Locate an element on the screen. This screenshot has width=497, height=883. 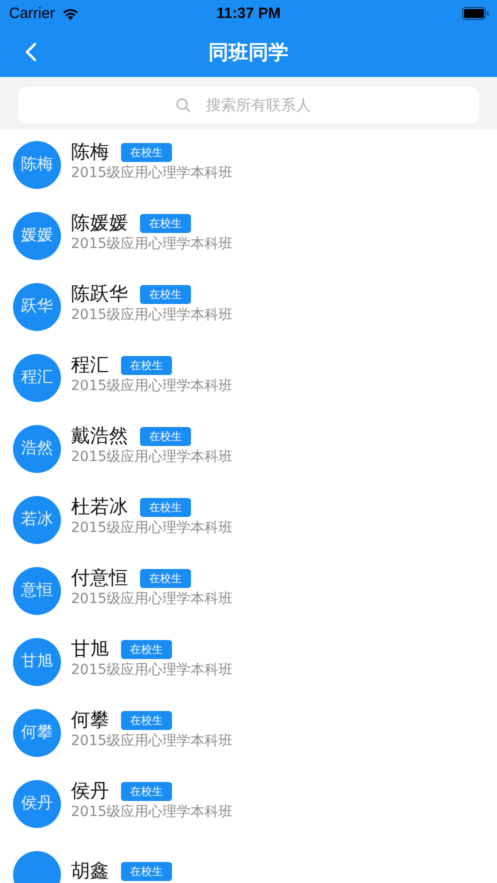
contact-name: 陈媛媛 is located at coordinates (99, 223).